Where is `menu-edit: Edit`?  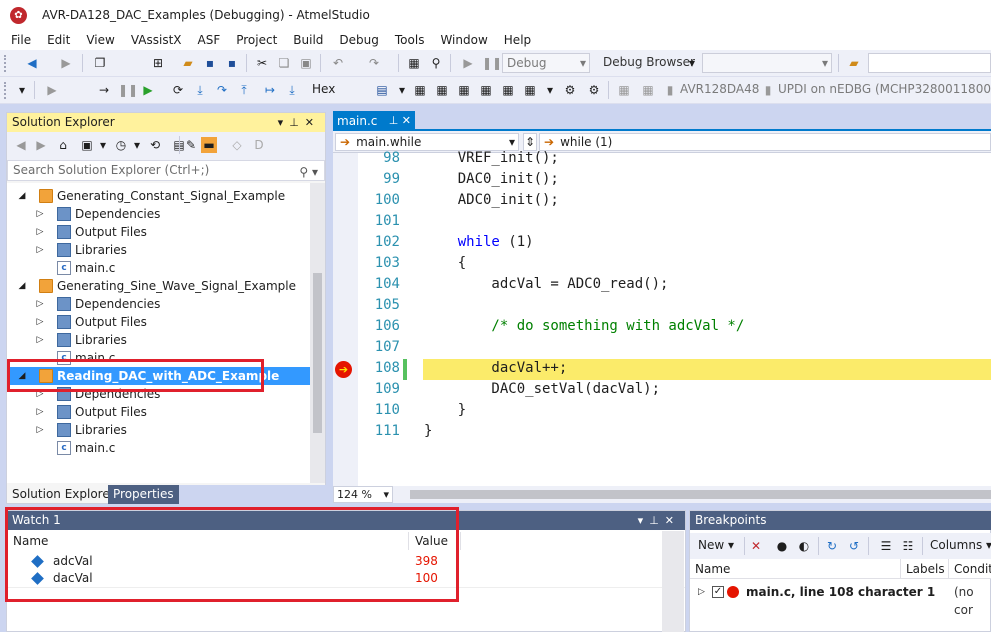
menu-edit: Edit is located at coordinates (58, 40).